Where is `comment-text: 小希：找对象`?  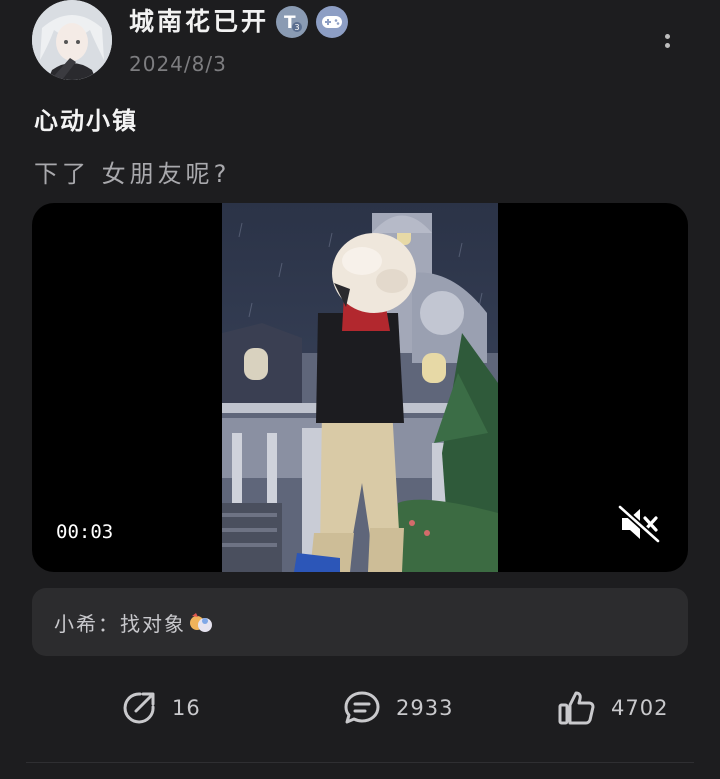 comment-text: 小希：找对象 is located at coordinates (134, 624).